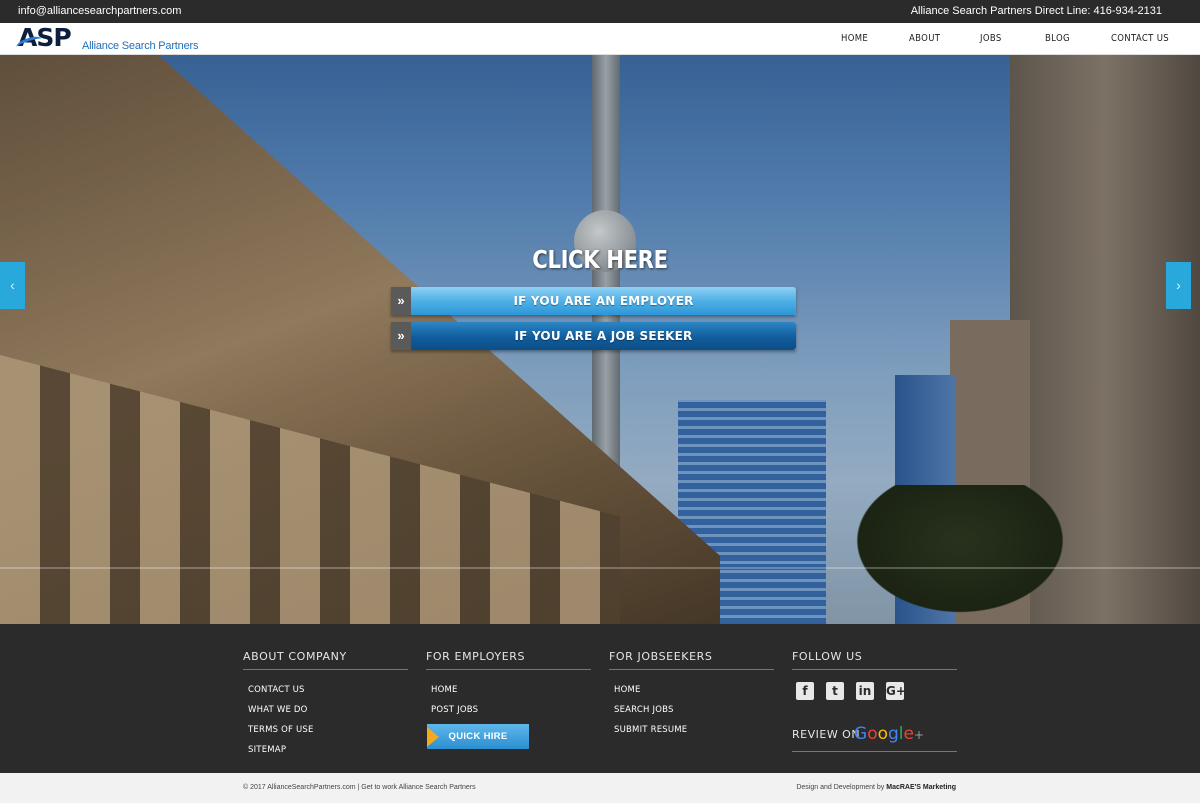 Image resolution: width=1200 pixels, height=803 pixels. I want to click on nav-about: ABOUT, so click(924, 38).